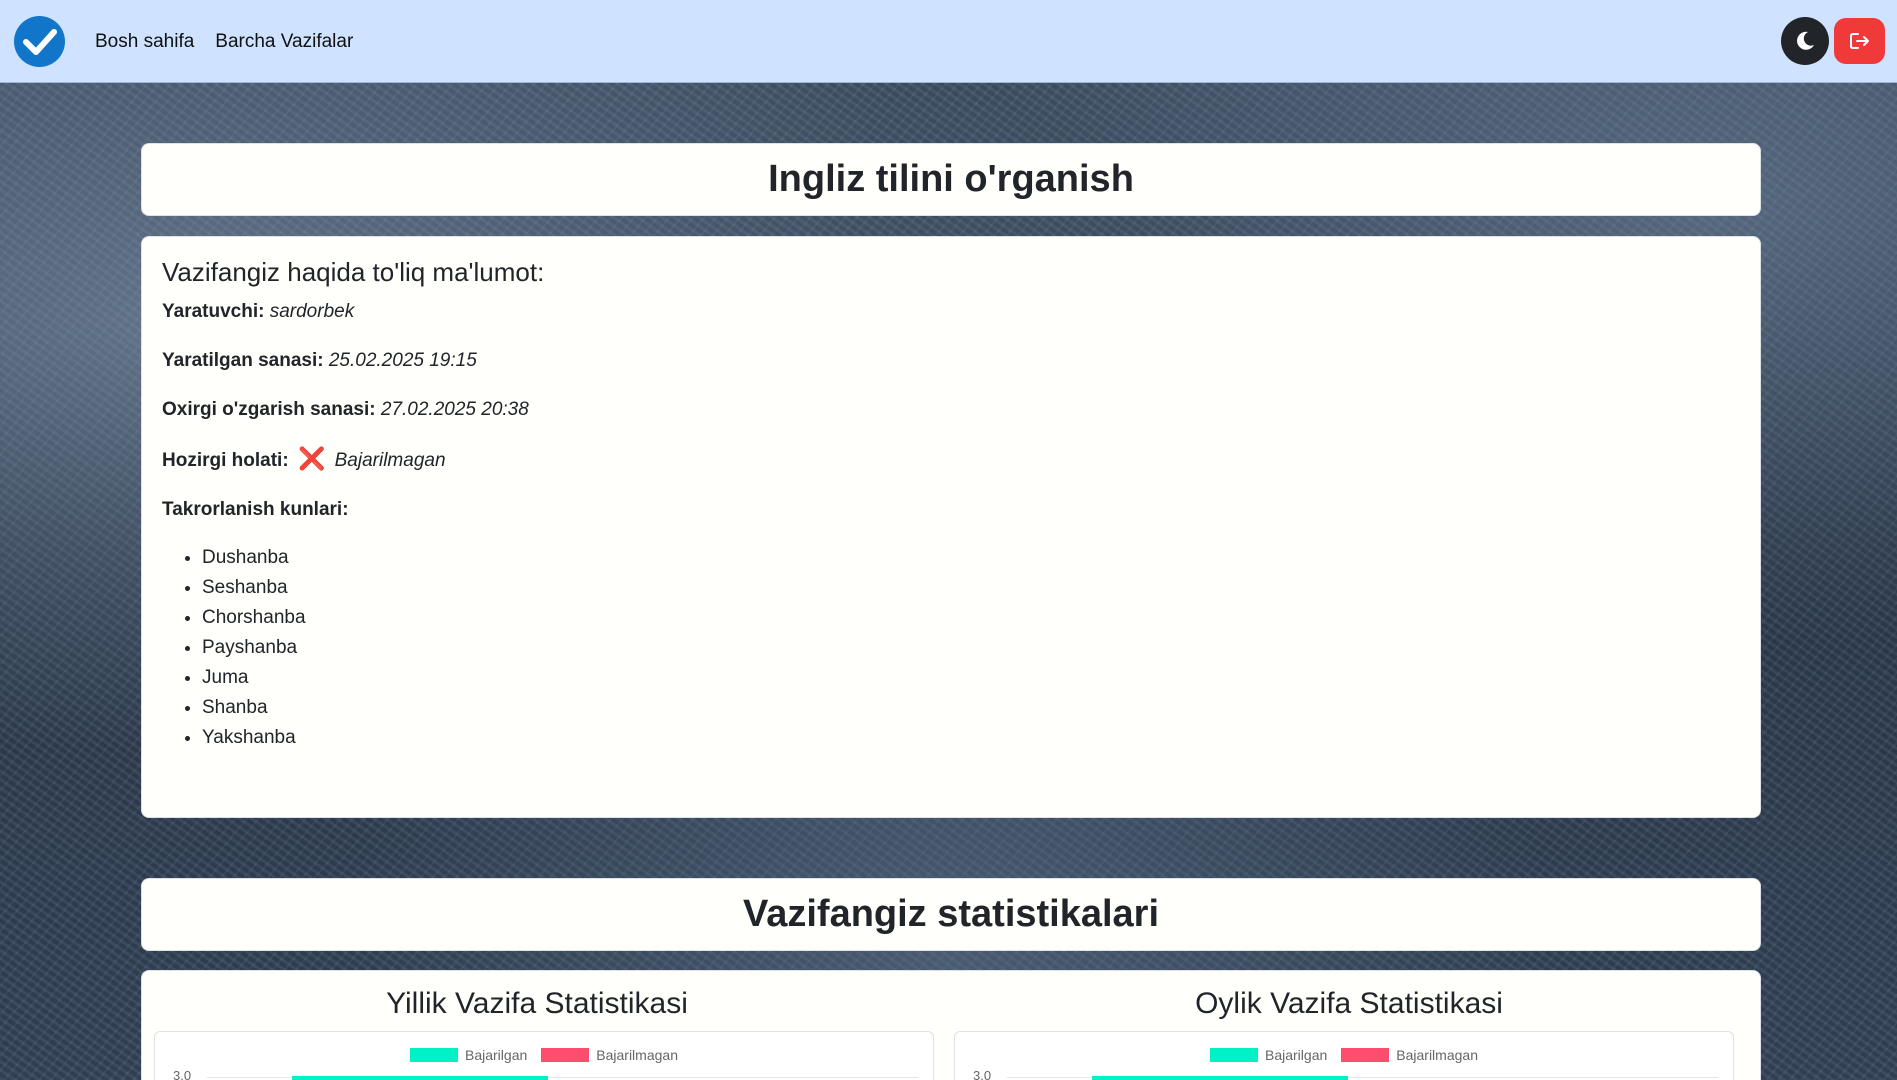  What do you see at coordinates (255, 509) in the screenshot?
I see `repeat-label: Takrorlanish kunlari:` at bounding box center [255, 509].